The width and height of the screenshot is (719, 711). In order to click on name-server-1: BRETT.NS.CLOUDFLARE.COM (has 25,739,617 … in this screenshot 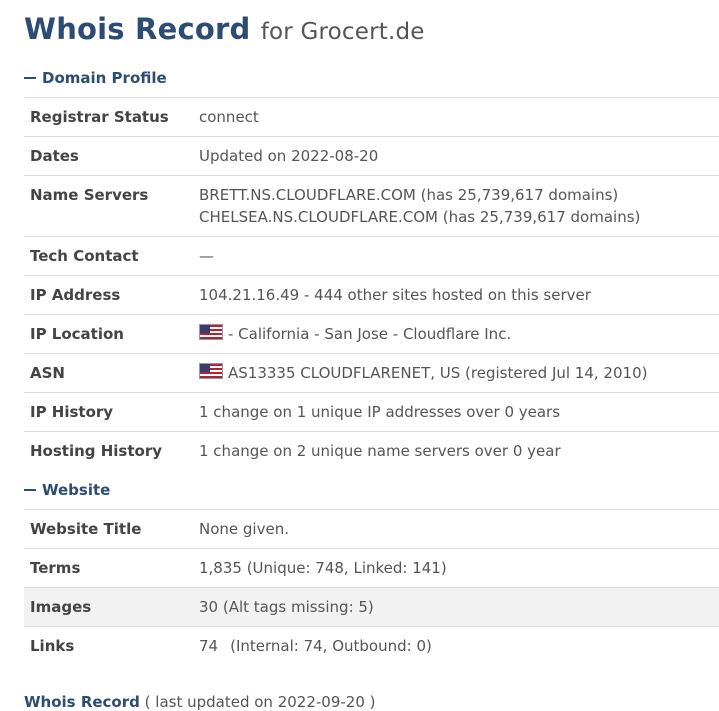, I will do `click(409, 195)`.